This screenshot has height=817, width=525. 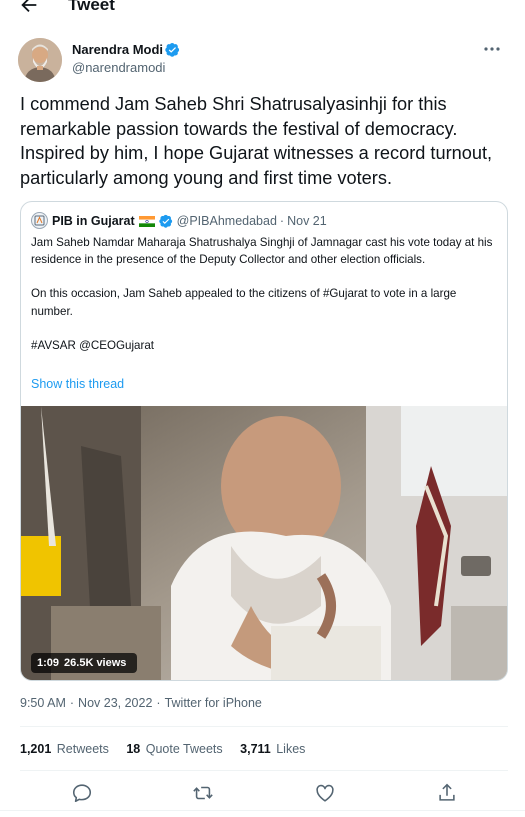 What do you see at coordinates (43, 703) in the screenshot?
I see `tweet-time: 9:50 AM` at bounding box center [43, 703].